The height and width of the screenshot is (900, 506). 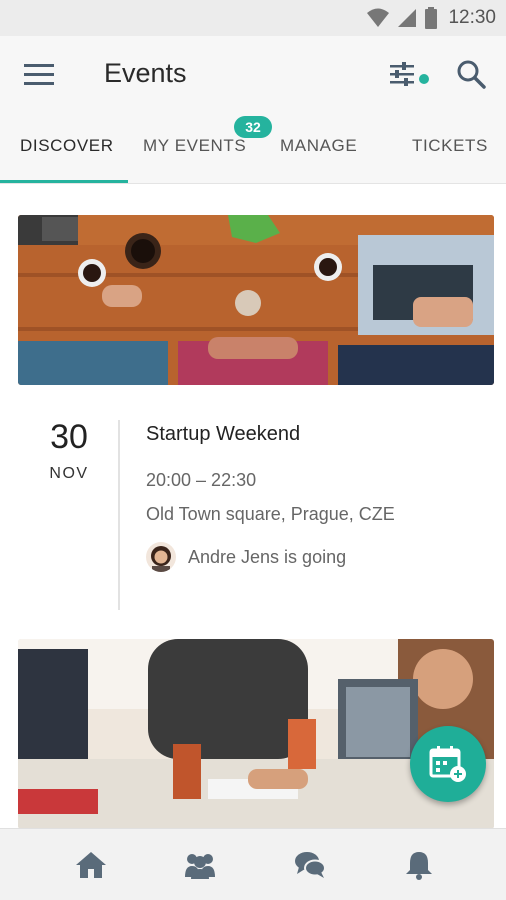 I want to click on event-title: Startup Weekend, so click(x=223, y=434).